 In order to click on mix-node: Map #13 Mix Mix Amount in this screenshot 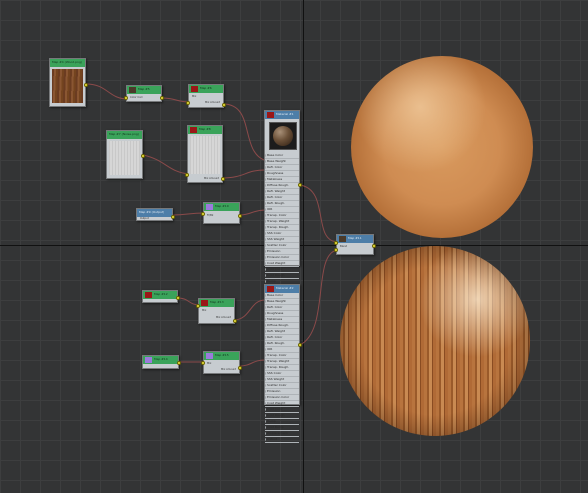, I will do `click(216, 311)`.